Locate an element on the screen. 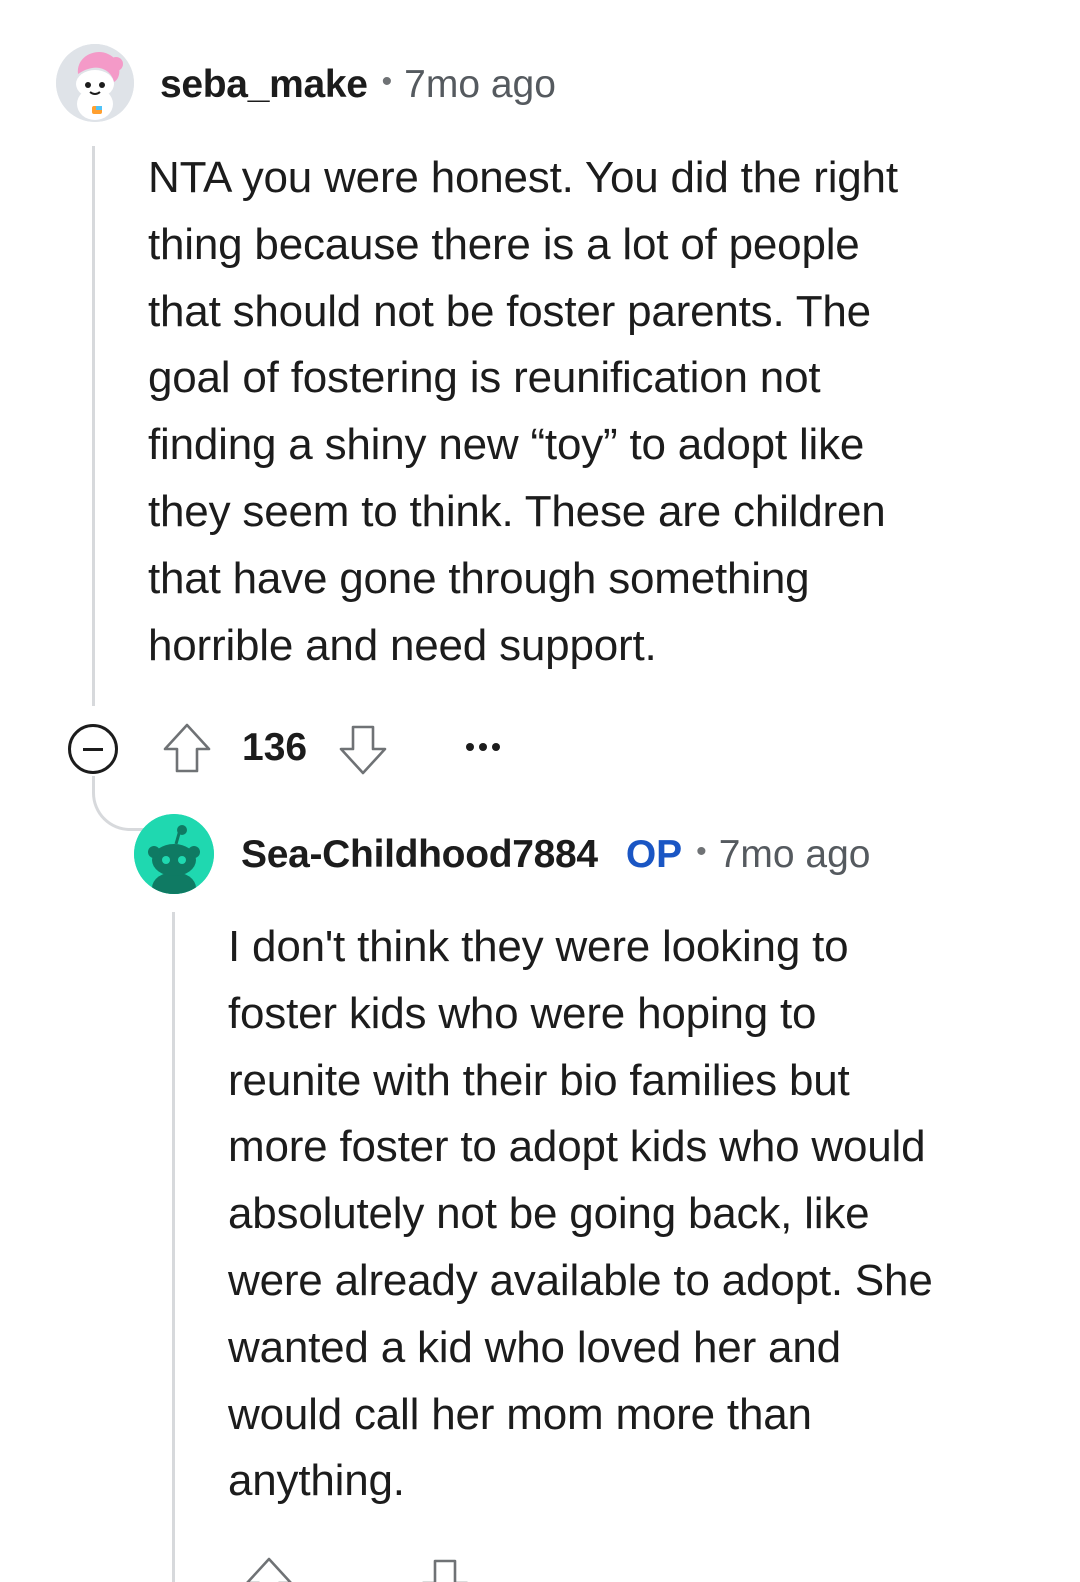 Image resolution: width=1080 pixels, height=1582 pixels. body-line: were already available to adopt. She is located at coordinates (580, 1280).